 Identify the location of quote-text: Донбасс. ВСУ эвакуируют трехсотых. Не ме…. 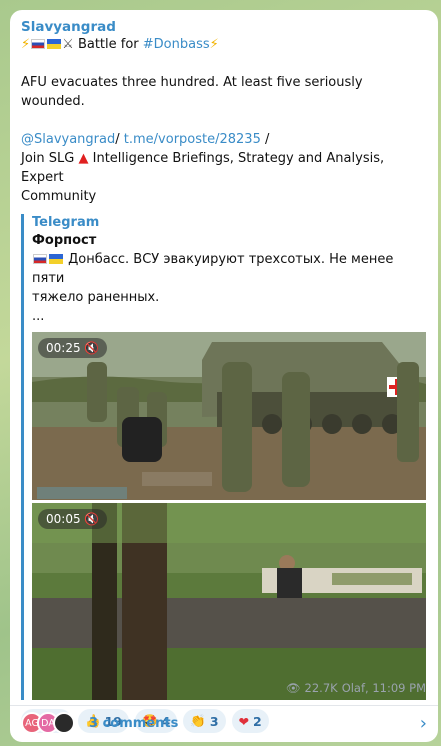
(229, 269).